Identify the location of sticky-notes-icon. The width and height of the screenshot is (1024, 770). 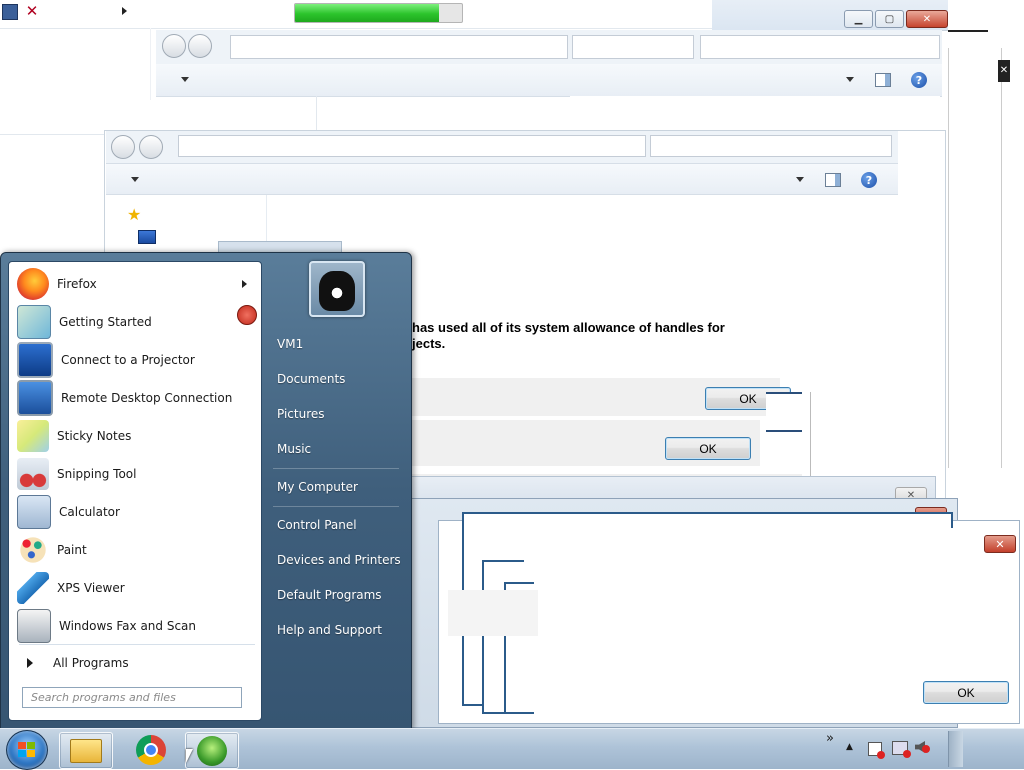
(33, 436).